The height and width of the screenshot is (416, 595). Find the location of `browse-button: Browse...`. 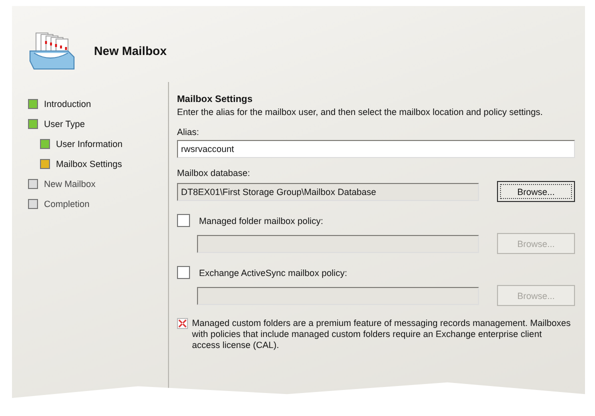

browse-button: Browse... is located at coordinates (536, 191).